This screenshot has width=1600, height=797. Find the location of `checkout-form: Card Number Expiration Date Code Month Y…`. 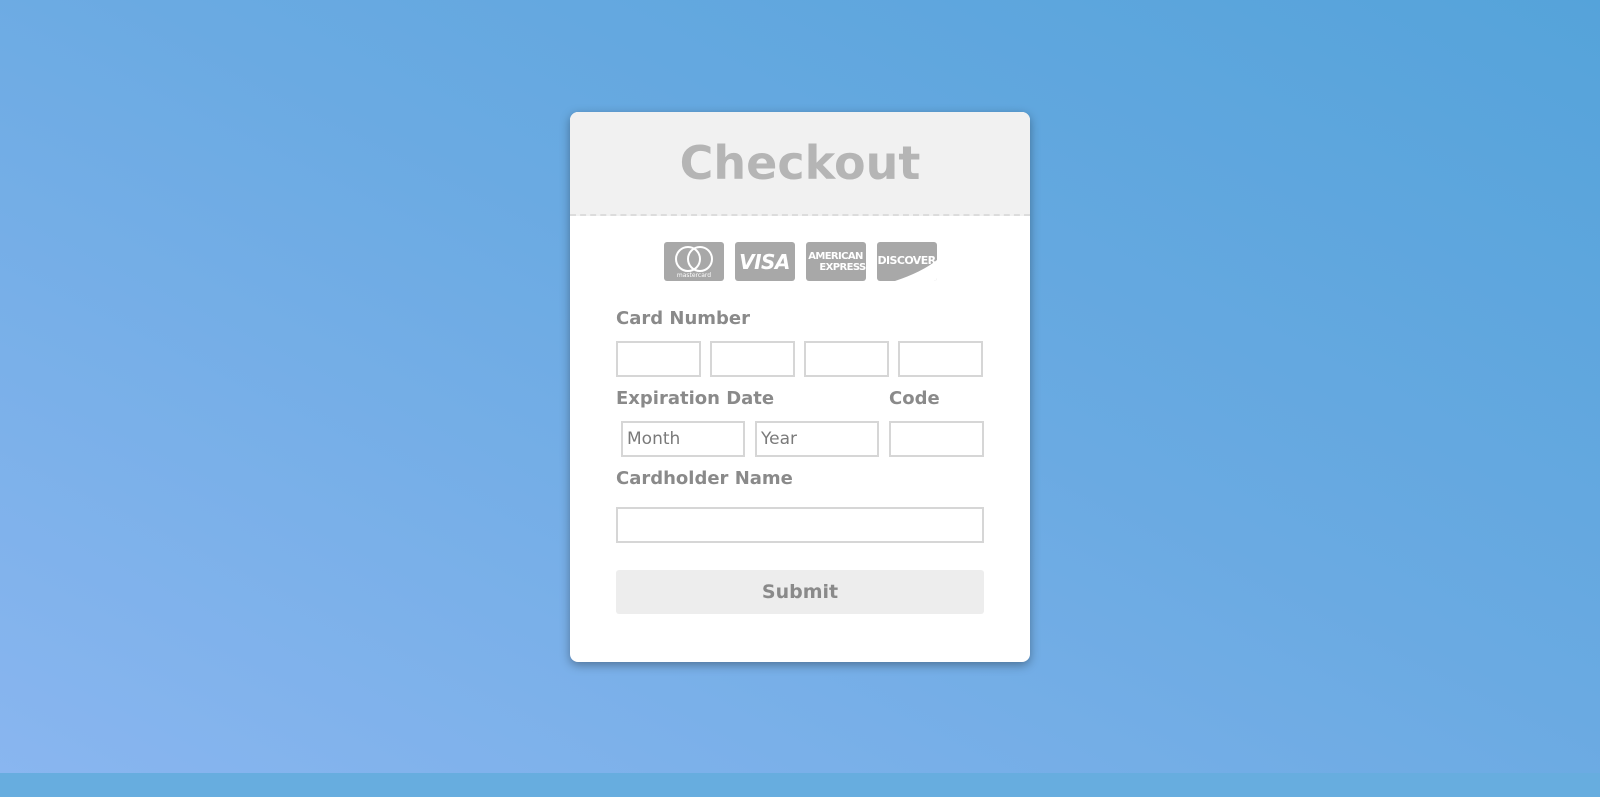

checkout-form: Card Number Expiration Date Code Month Y… is located at coordinates (800, 461).